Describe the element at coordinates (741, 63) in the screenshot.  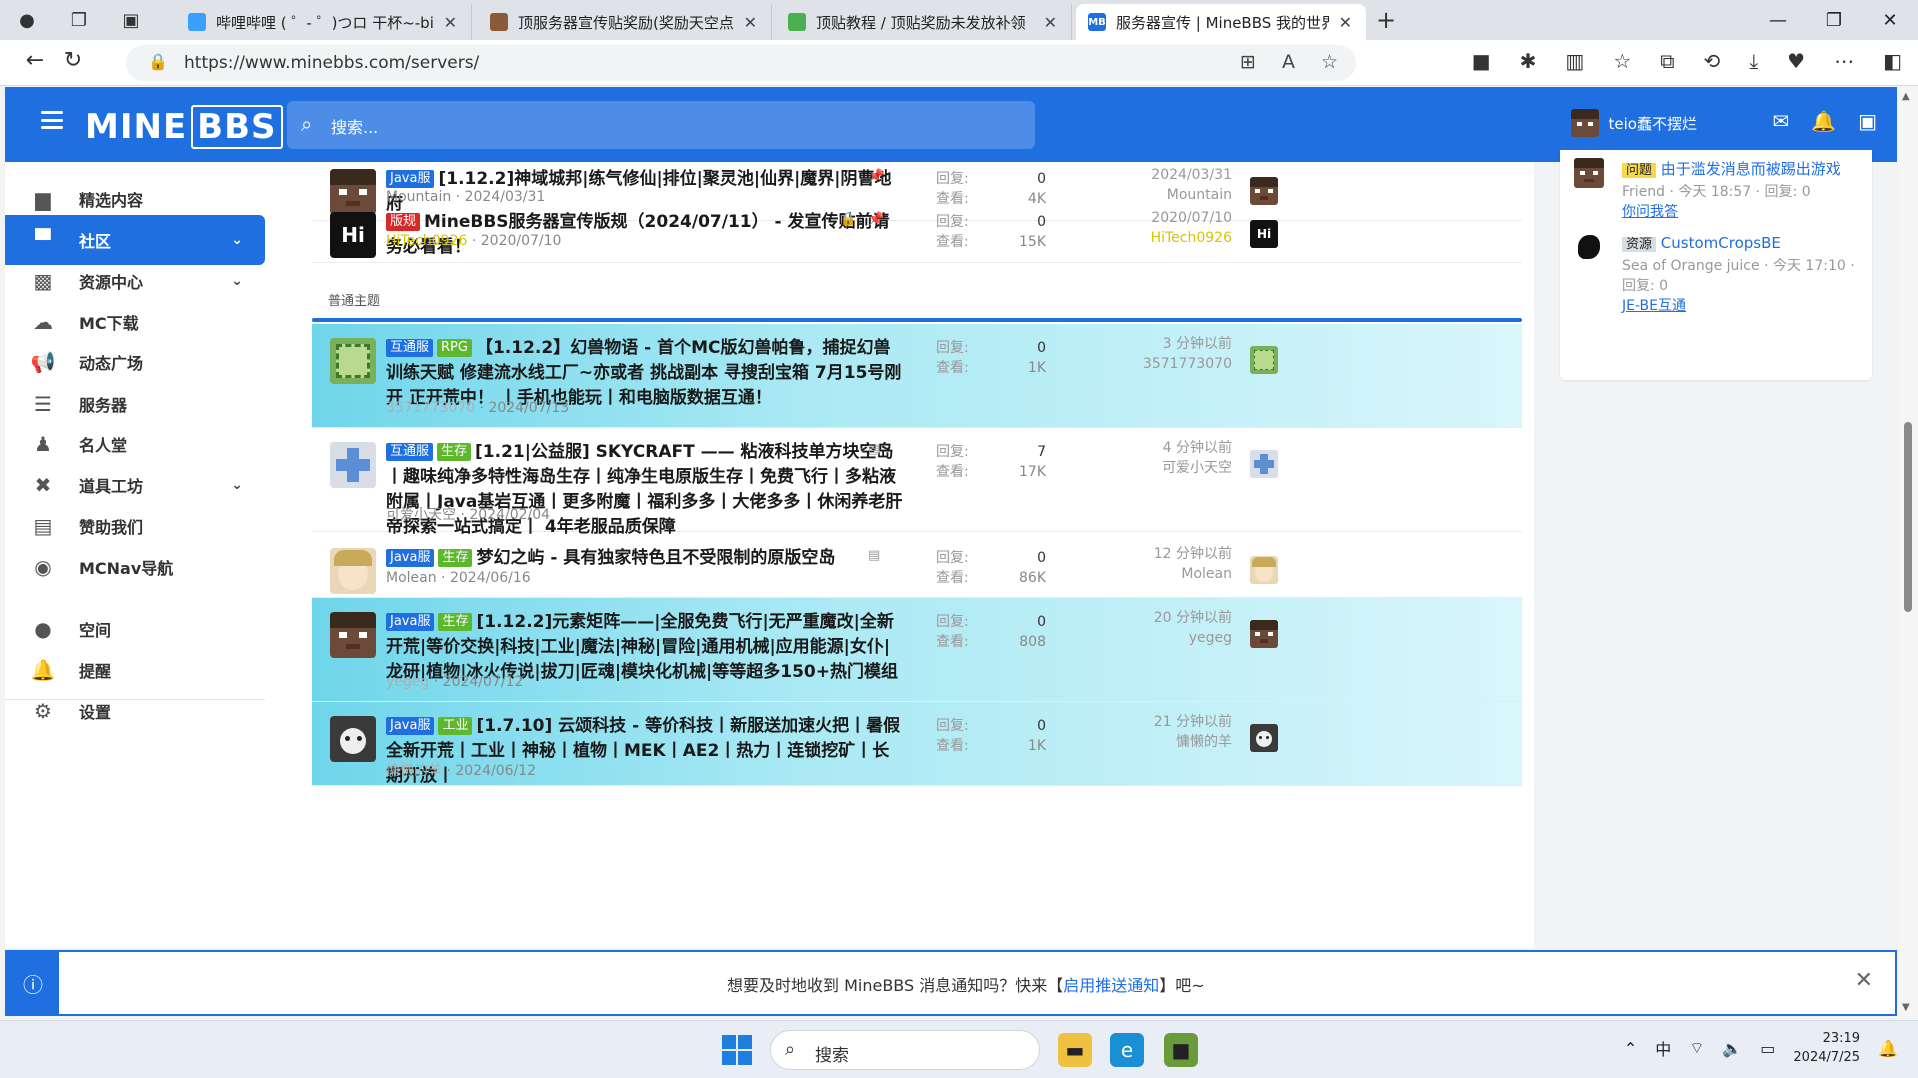
I see `url-box: 🔒 https://www.minebbs.com/servers/ ⊞ A ☆` at that location.